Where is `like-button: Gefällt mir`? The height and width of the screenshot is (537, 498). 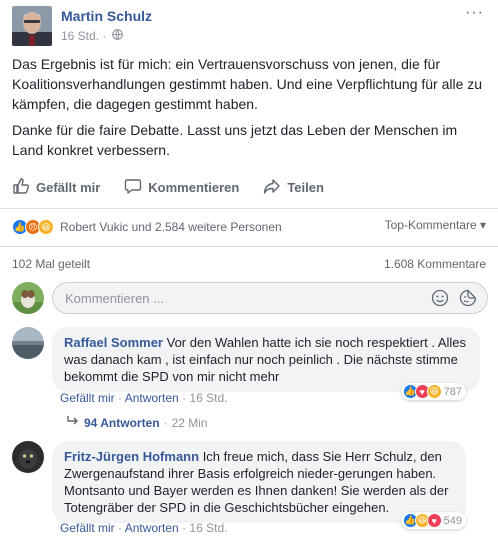
like-button: Gefällt mir is located at coordinates (56, 187).